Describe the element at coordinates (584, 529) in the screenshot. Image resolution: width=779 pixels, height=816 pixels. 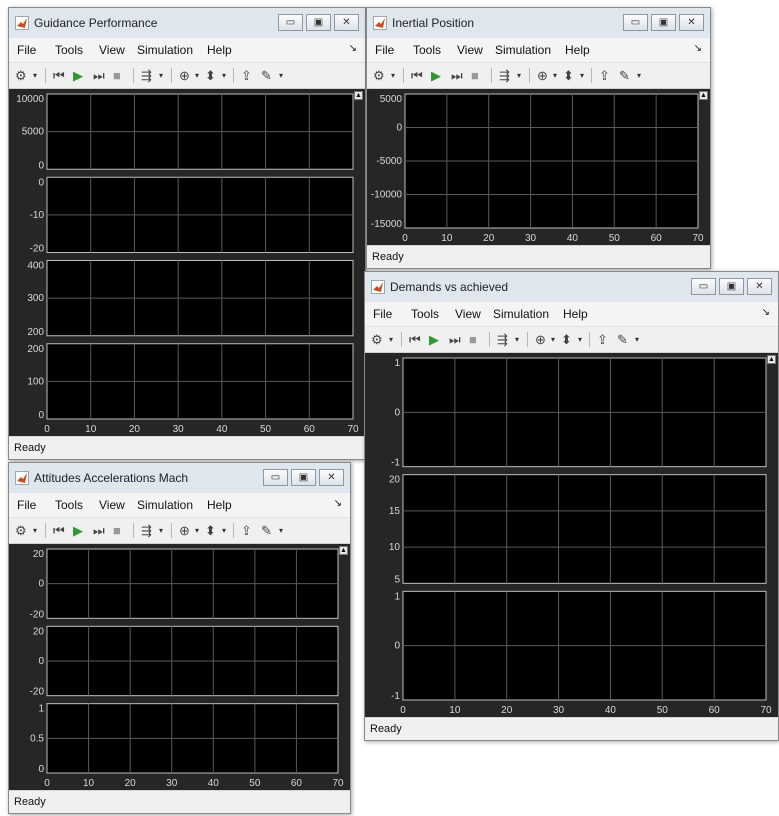
I see `axes-box` at that location.